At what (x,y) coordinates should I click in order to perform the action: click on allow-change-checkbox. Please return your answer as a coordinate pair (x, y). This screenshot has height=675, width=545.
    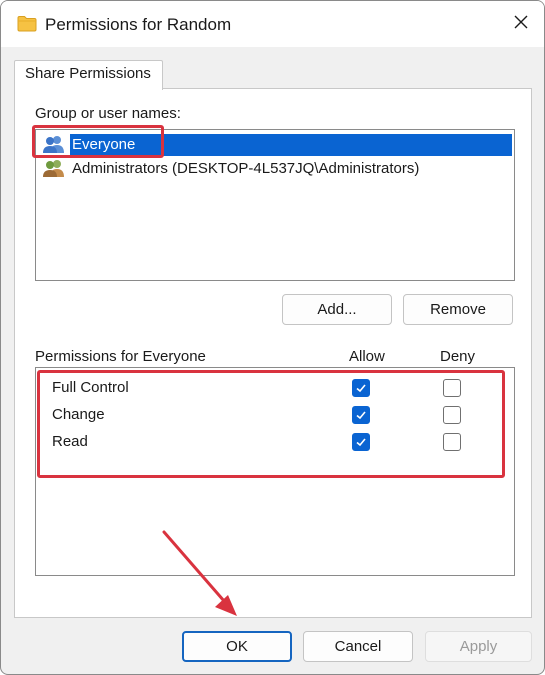
    Looking at the image, I should click on (361, 415).